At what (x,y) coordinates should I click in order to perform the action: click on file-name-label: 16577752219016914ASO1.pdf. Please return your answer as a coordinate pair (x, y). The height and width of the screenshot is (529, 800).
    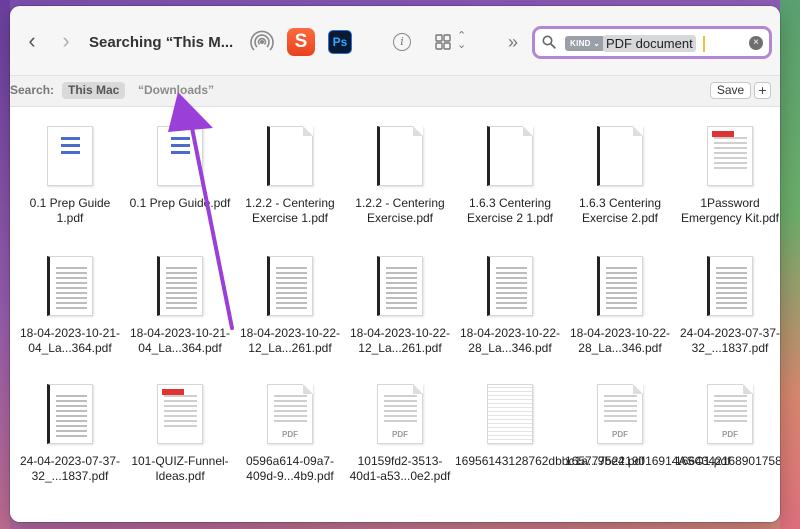
    Looking at the image, I should click on (648, 461).